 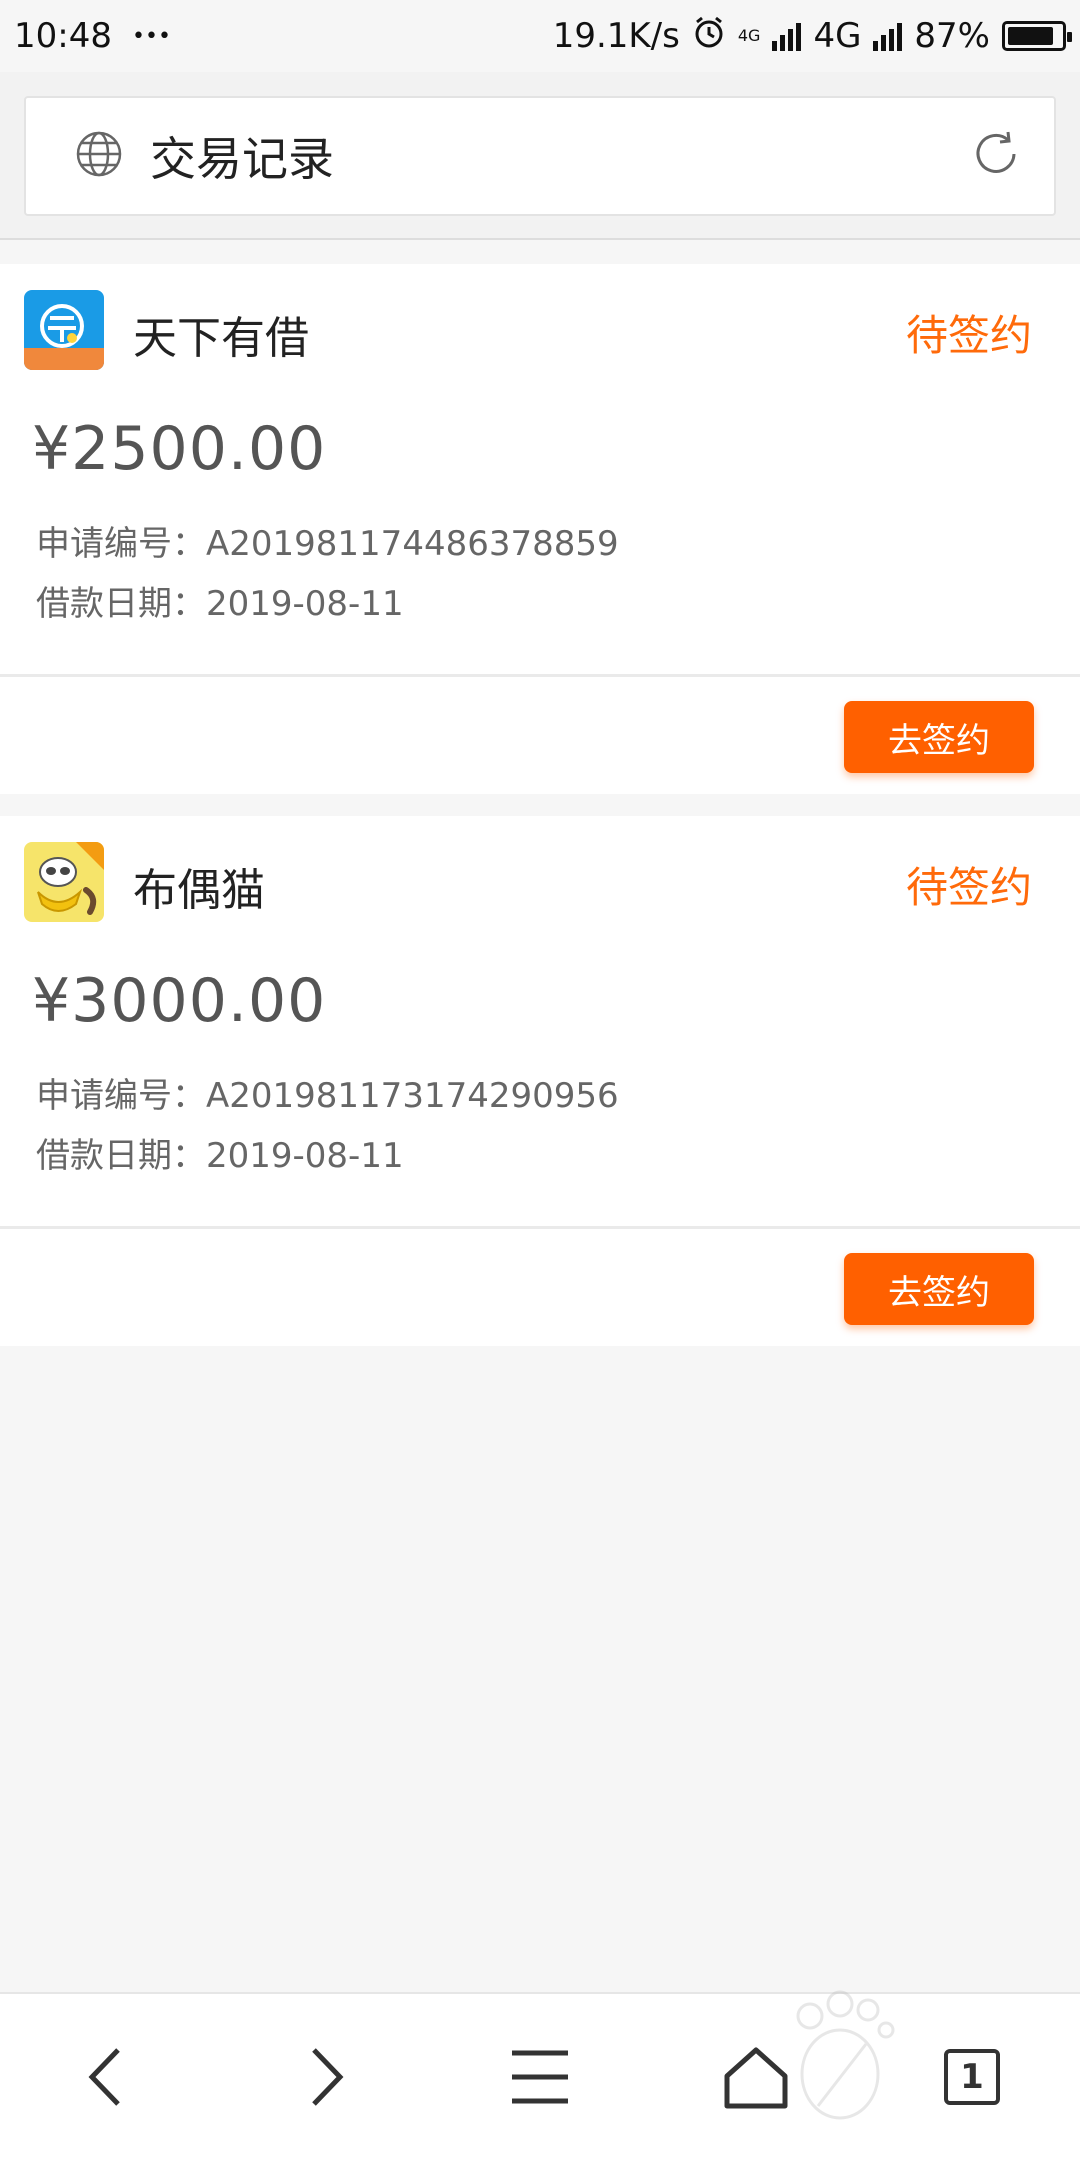 I want to click on network-small-label: 4G, so click(x=749, y=35).